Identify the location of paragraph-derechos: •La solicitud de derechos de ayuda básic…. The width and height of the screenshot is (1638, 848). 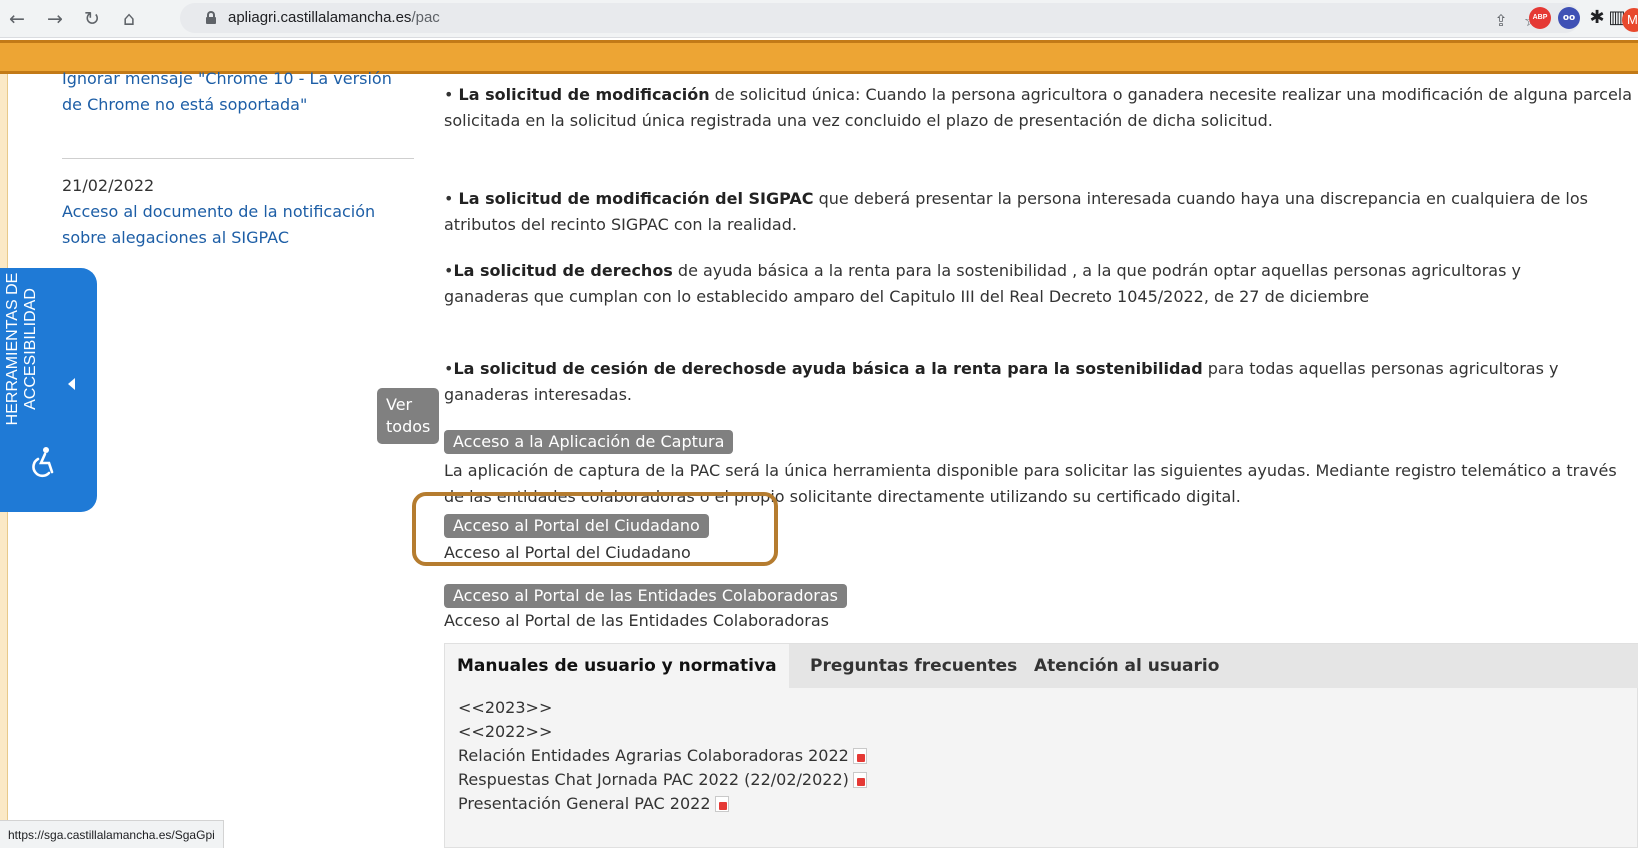
(1004, 284).